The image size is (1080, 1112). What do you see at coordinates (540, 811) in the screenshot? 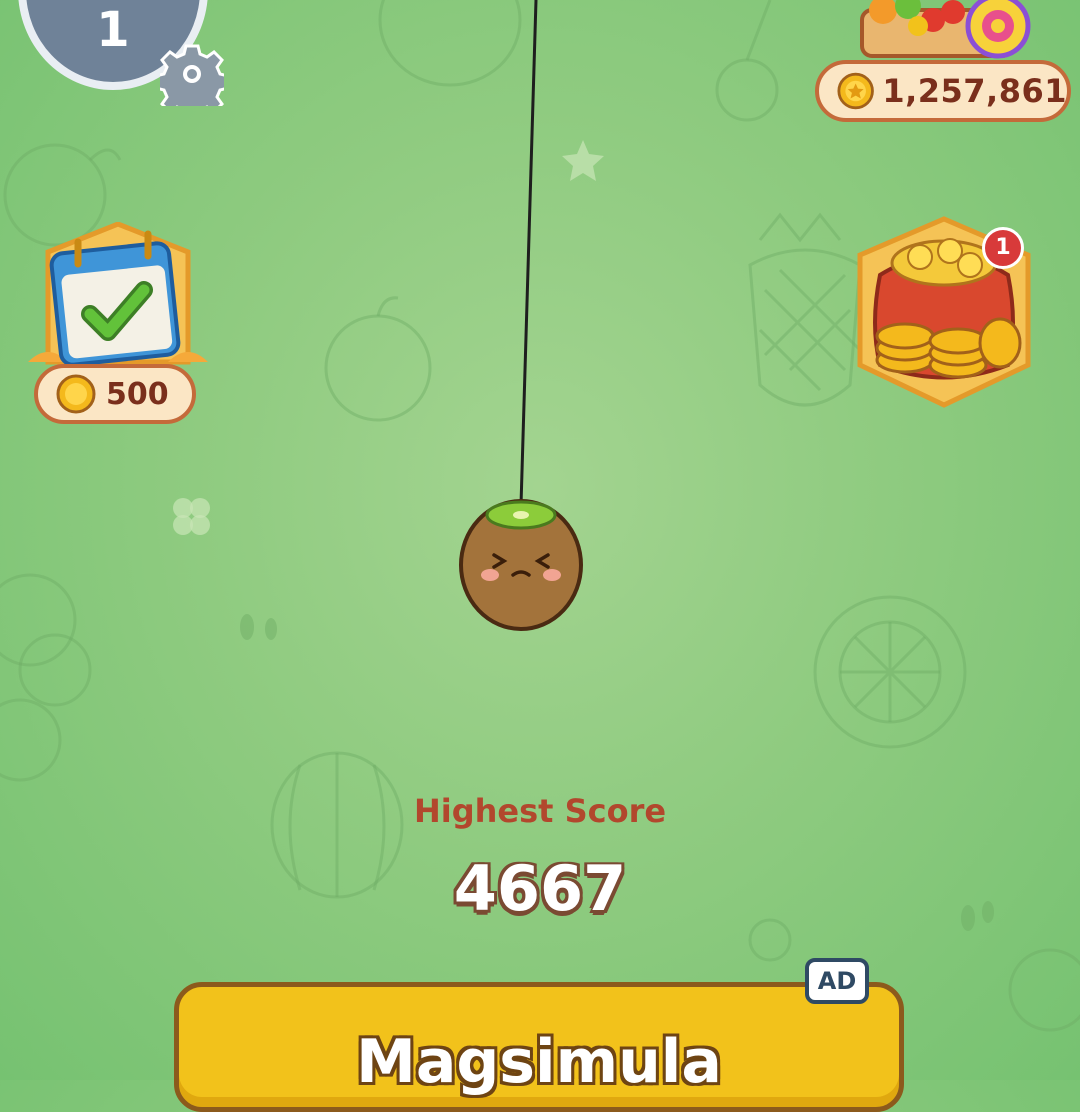
I see `highest-score-label: Highest Score` at bounding box center [540, 811].